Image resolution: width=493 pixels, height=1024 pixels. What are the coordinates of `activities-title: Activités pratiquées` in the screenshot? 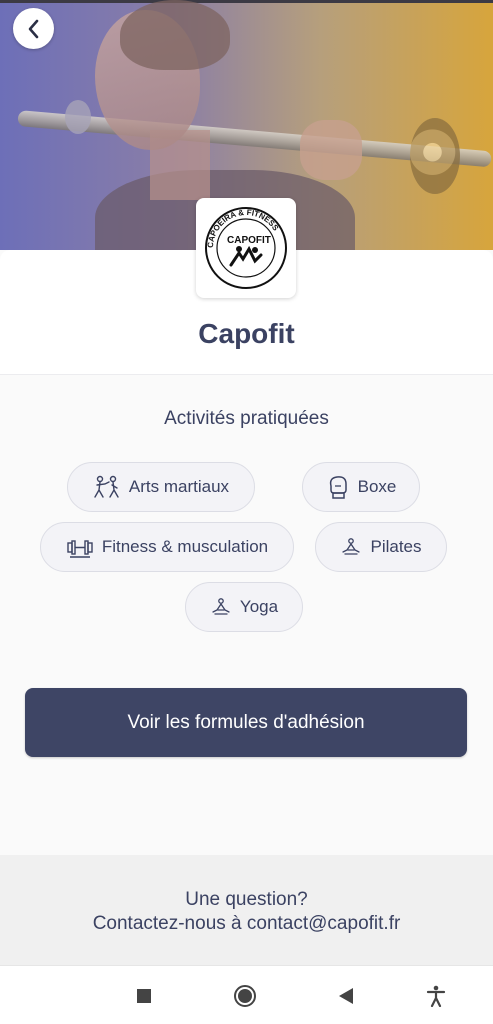 It's located at (246, 418).